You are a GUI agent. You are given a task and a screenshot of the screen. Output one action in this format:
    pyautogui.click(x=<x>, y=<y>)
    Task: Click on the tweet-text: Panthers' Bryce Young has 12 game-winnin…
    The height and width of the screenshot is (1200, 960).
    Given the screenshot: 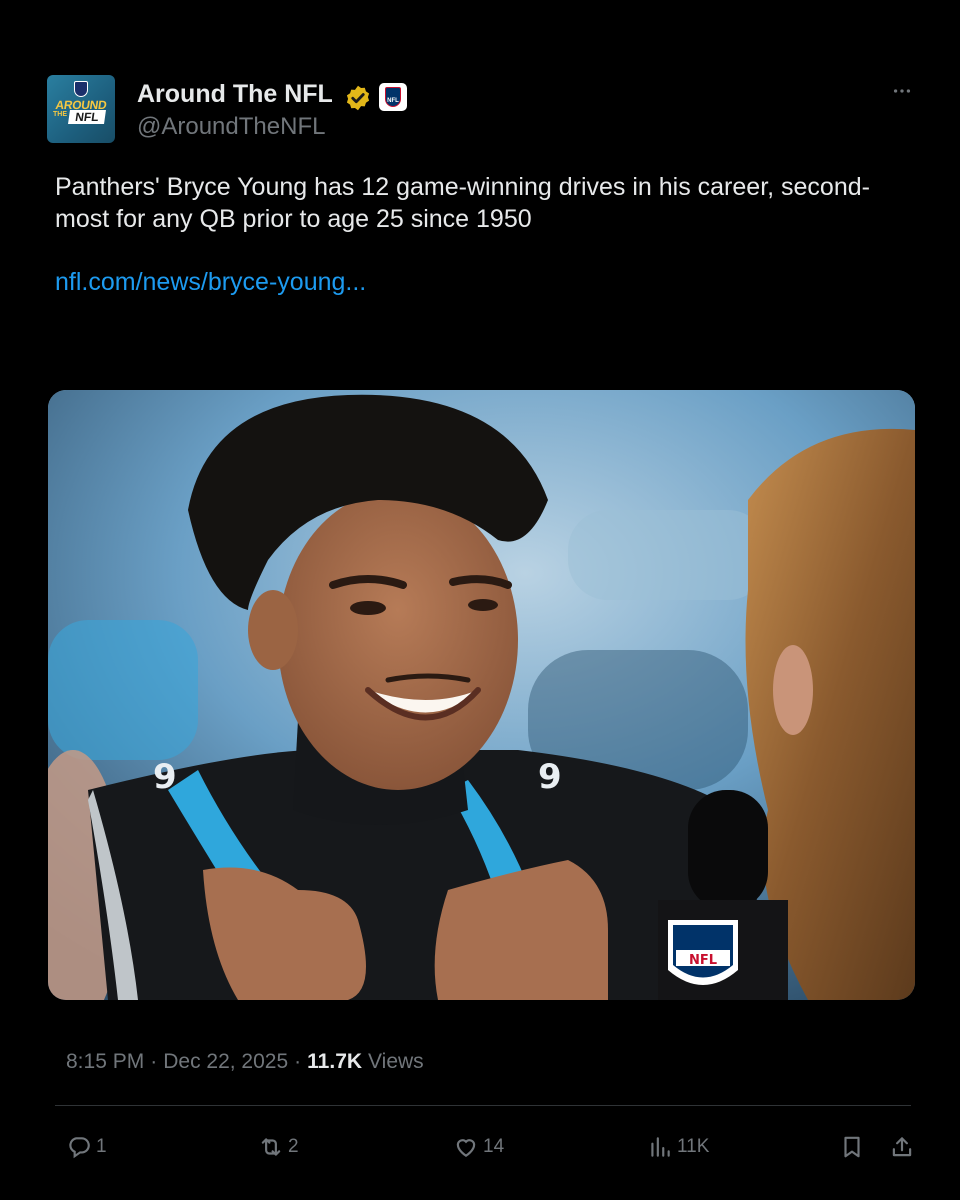 What is the action you would take?
    pyautogui.click(x=462, y=203)
    